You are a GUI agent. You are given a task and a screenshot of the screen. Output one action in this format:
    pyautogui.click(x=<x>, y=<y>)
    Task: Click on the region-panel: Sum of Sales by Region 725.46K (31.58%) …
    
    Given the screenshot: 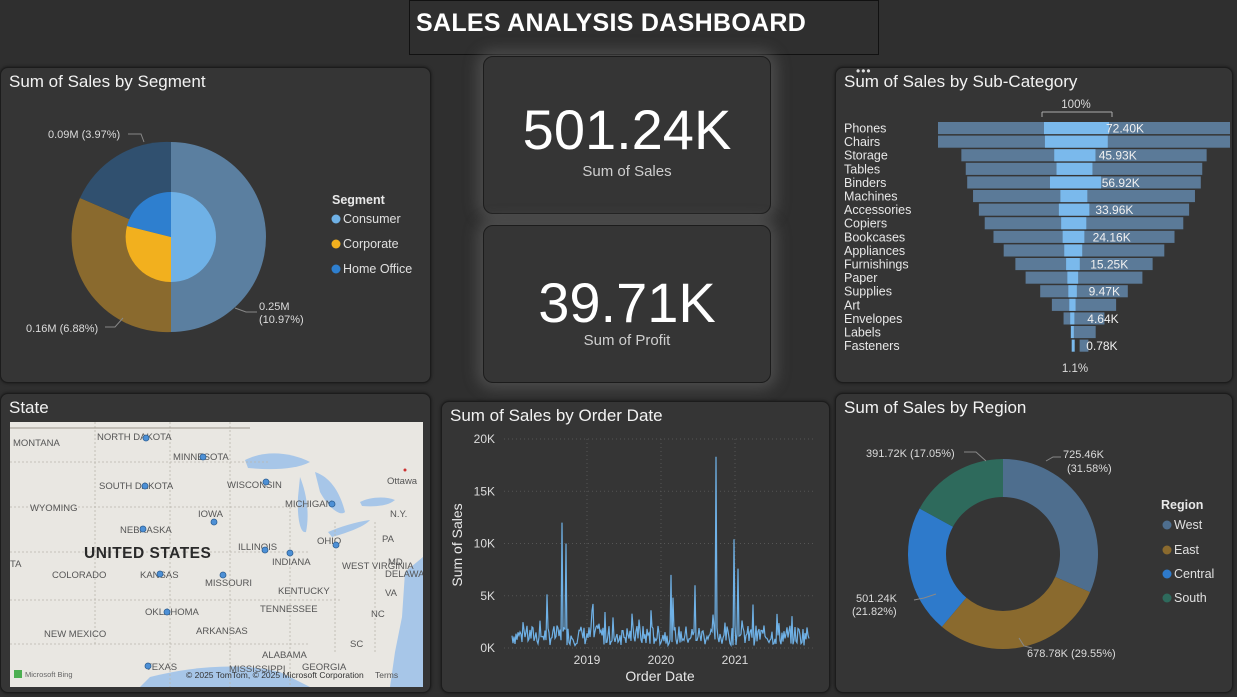 What is the action you would take?
    pyautogui.click(x=1034, y=543)
    